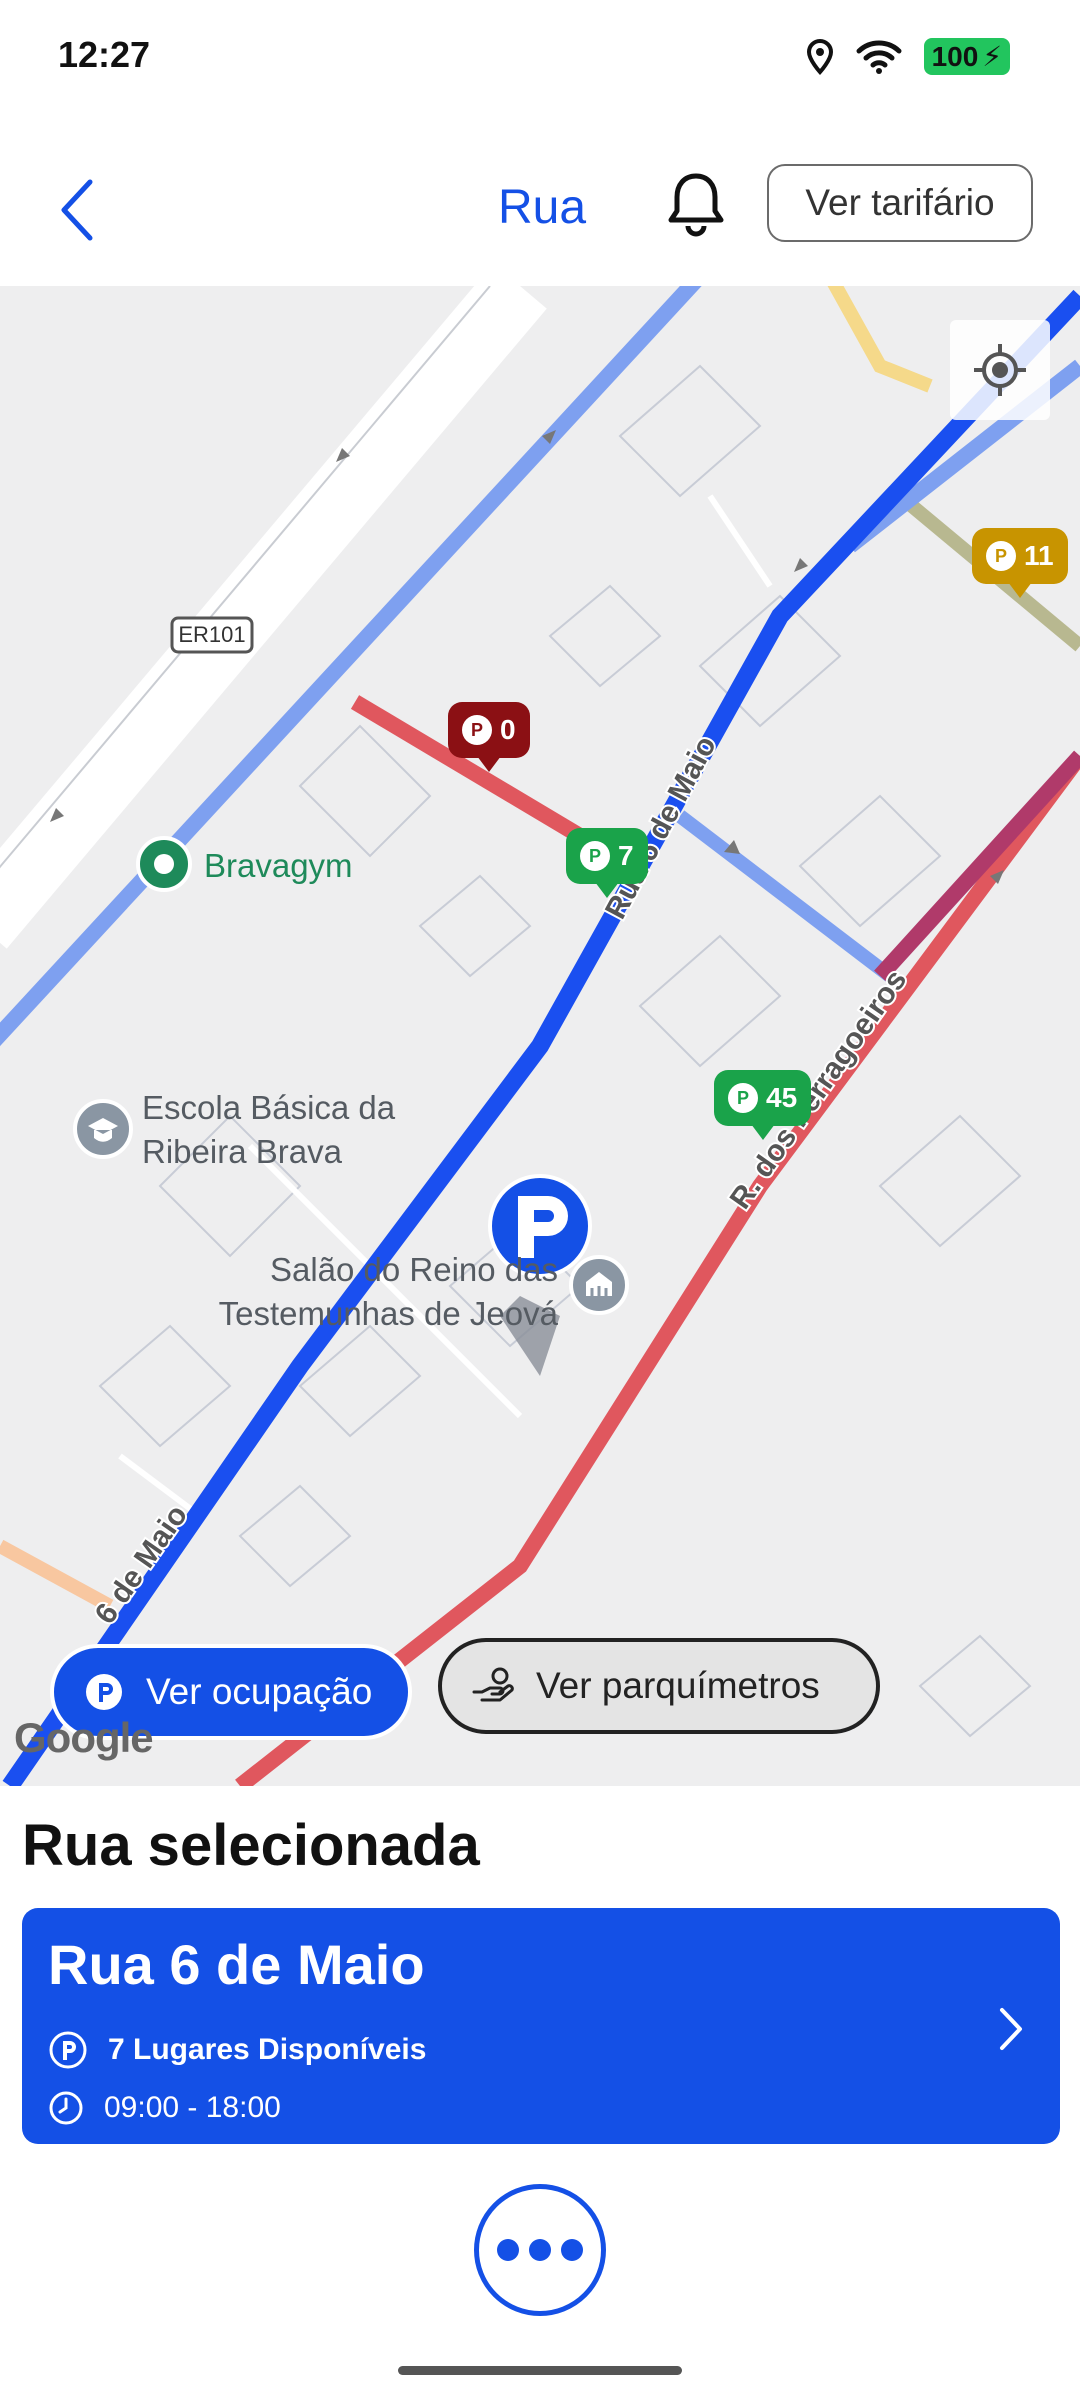 The height and width of the screenshot is (2400, 1080). Describe the element at coordinates (68, 2050) in the screenshot. I see `parking-circle-icon` at that location.